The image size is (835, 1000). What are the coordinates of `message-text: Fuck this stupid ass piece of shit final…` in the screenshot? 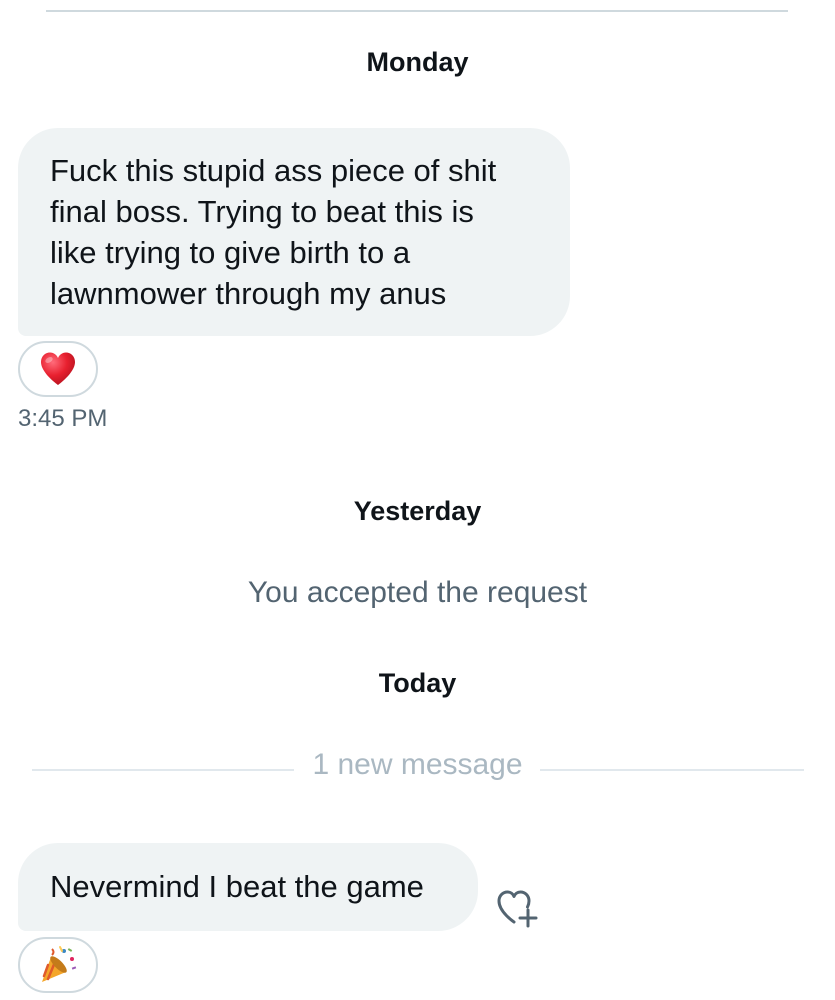 It's located at (273, 232).